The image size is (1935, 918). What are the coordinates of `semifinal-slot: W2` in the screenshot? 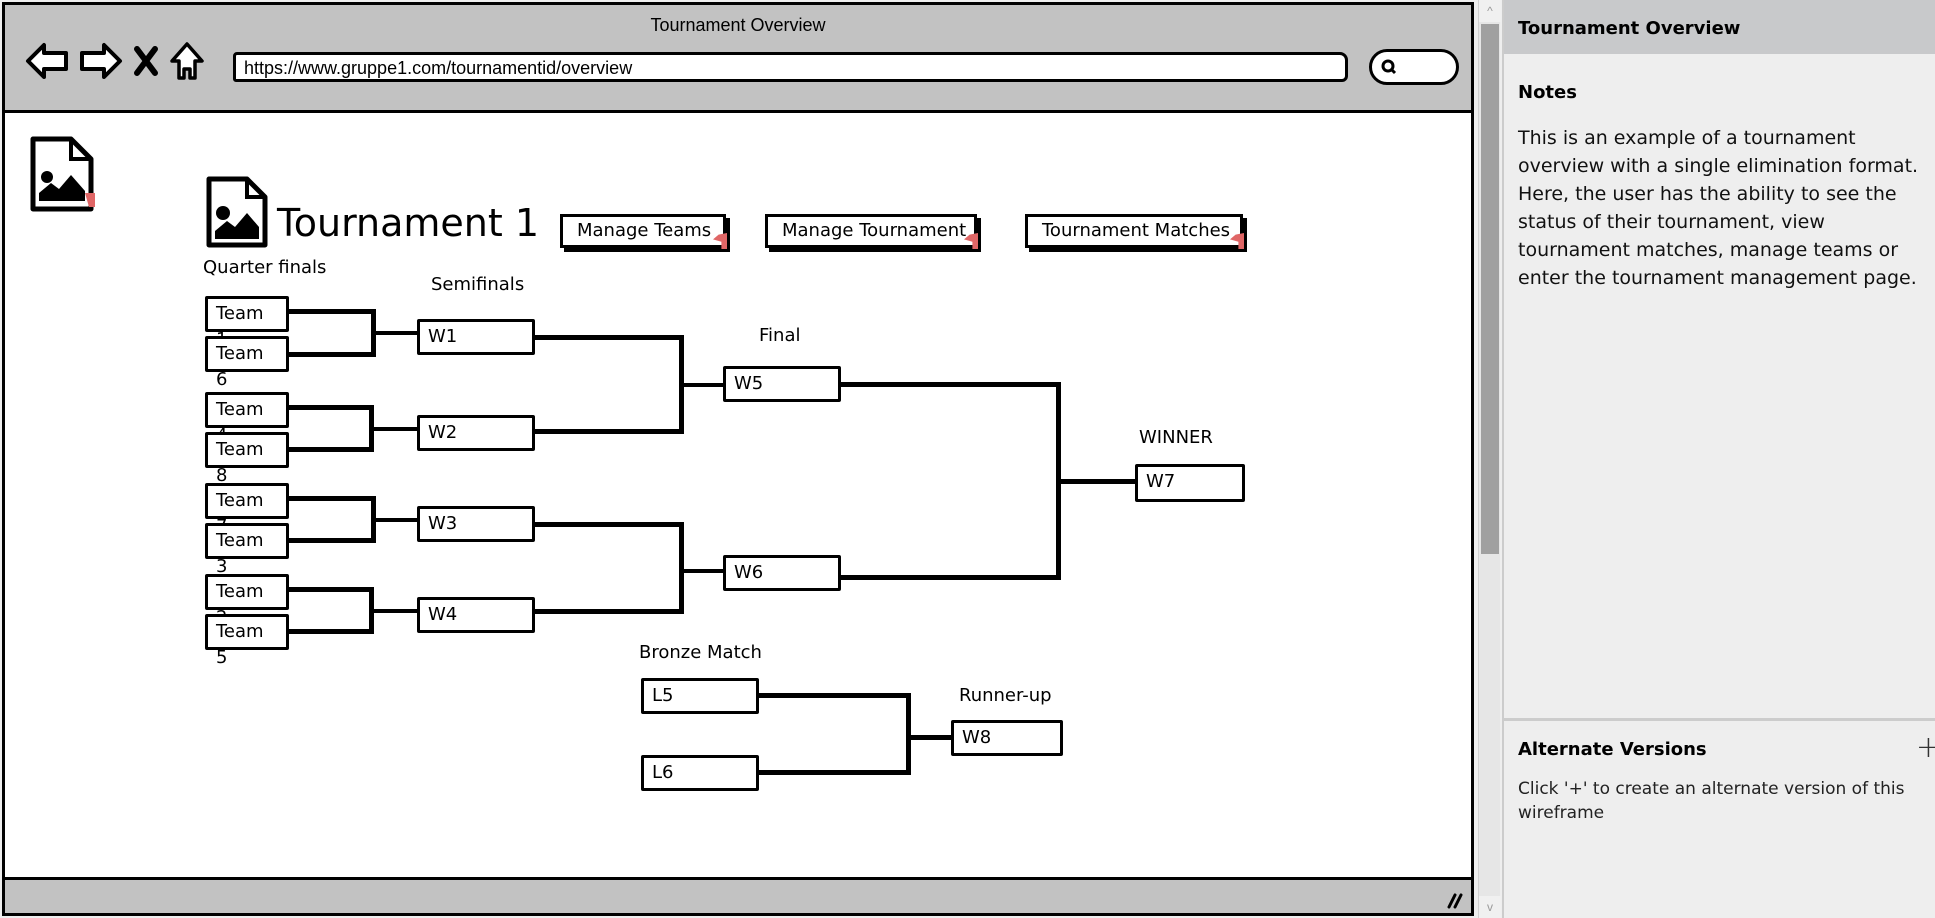 It's located at (476, 433).